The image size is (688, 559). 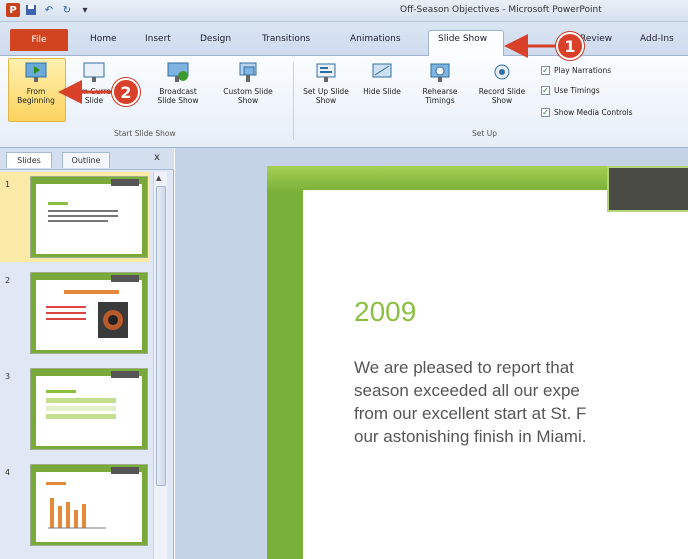 I want to click on callout-badge-1: 1, so click(x=570, y=46).